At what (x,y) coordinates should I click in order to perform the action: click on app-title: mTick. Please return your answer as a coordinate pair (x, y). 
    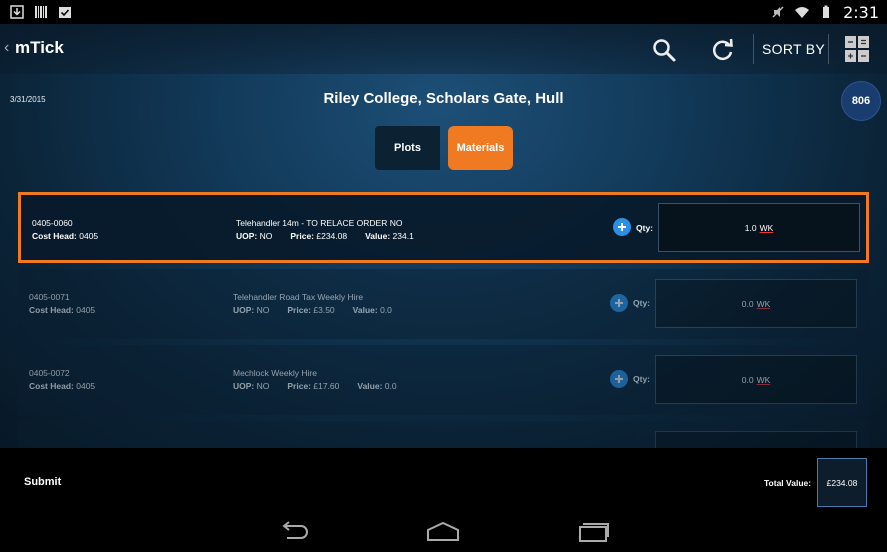
    Looking at the image, I should click on (39, 48).